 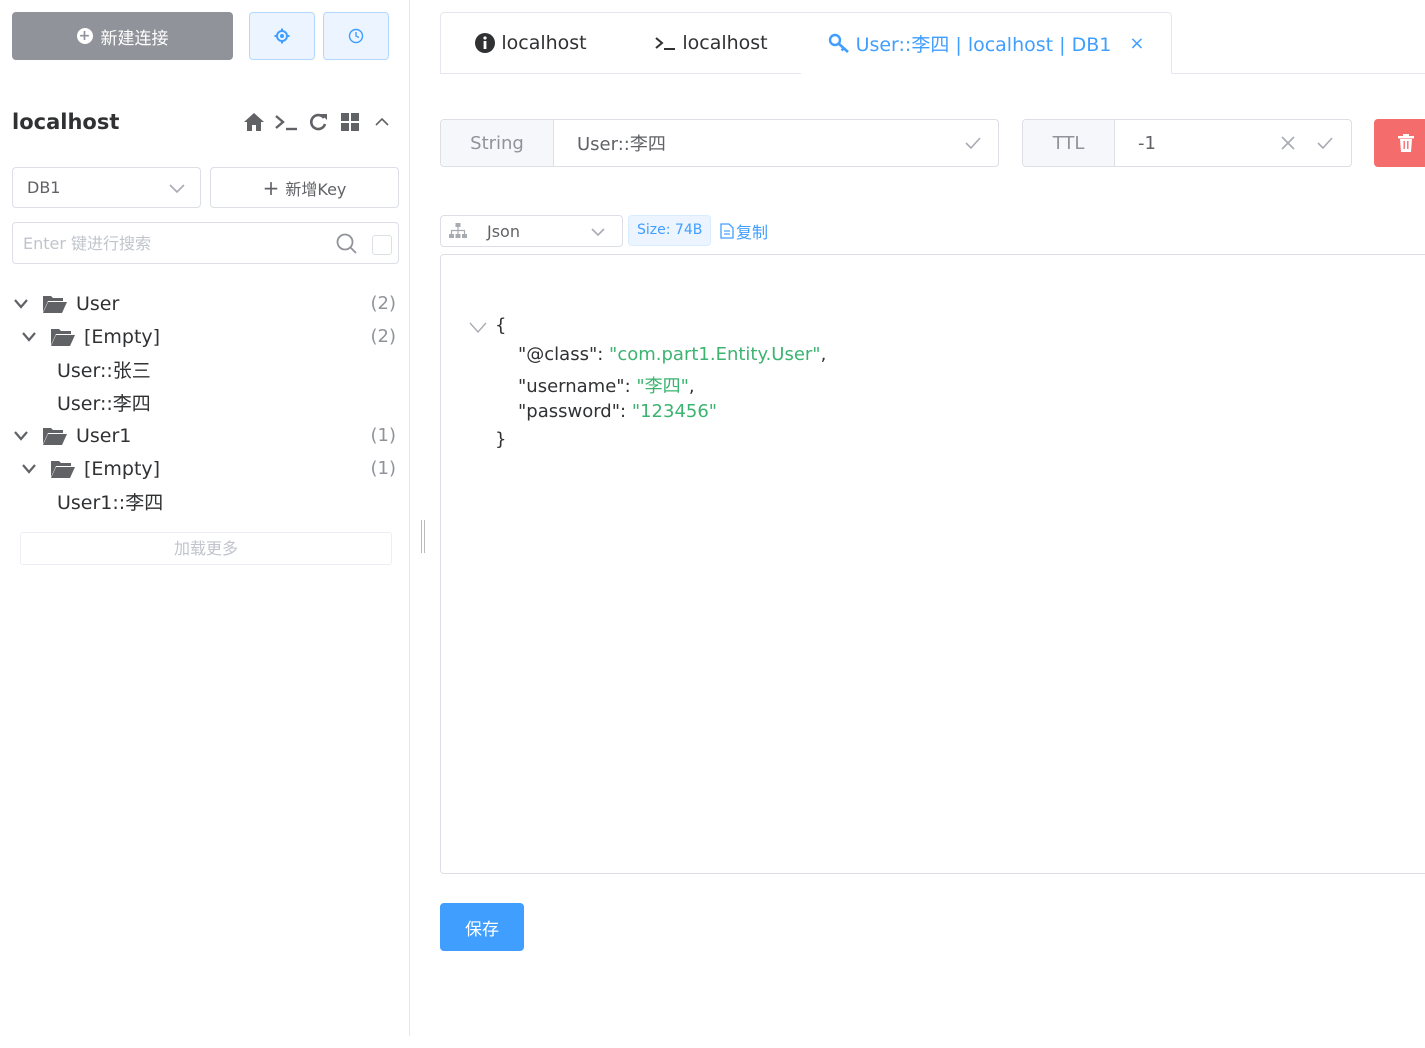 I want to click on new-connection-label: 新建连接, so click(x=134, y=38).